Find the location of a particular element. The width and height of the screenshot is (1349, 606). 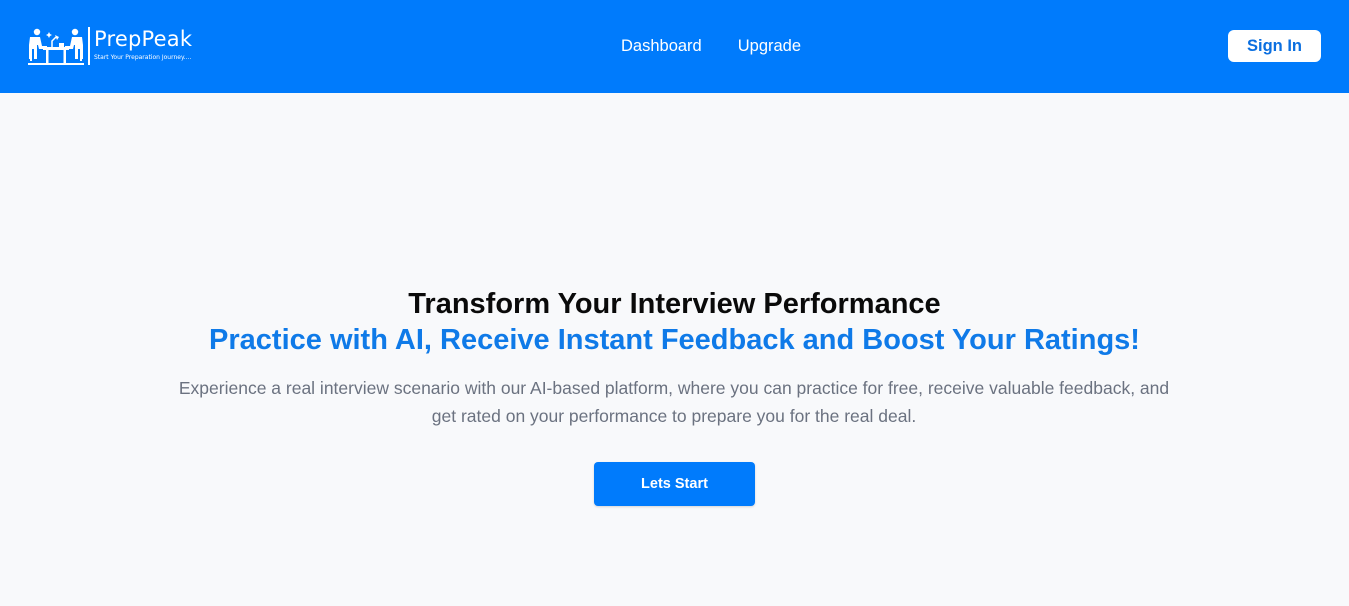

main-nav: Dashboard Upgrade is located at coordinates (711, 46).